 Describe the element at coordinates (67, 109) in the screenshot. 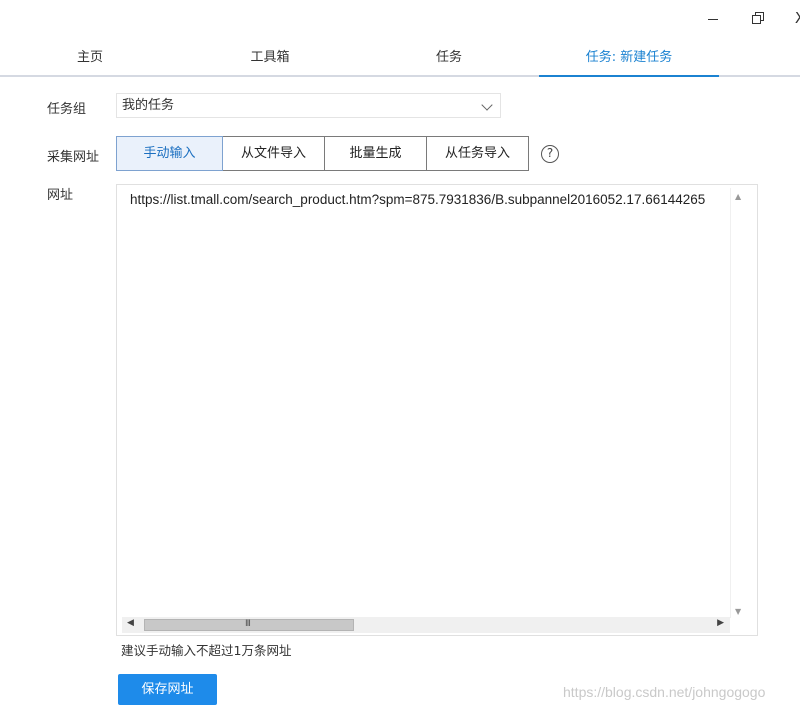

I see `task-group-label: 任务组` at that location.